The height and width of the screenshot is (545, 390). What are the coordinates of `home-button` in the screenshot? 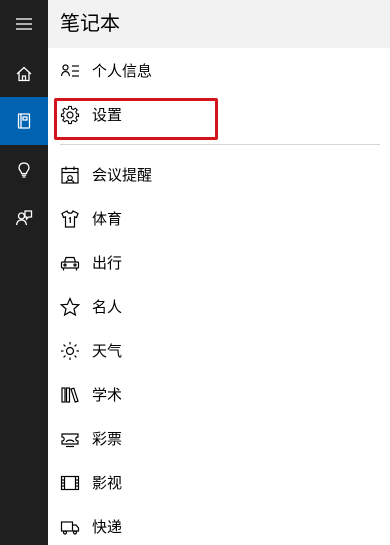 It's located at (24, 74).